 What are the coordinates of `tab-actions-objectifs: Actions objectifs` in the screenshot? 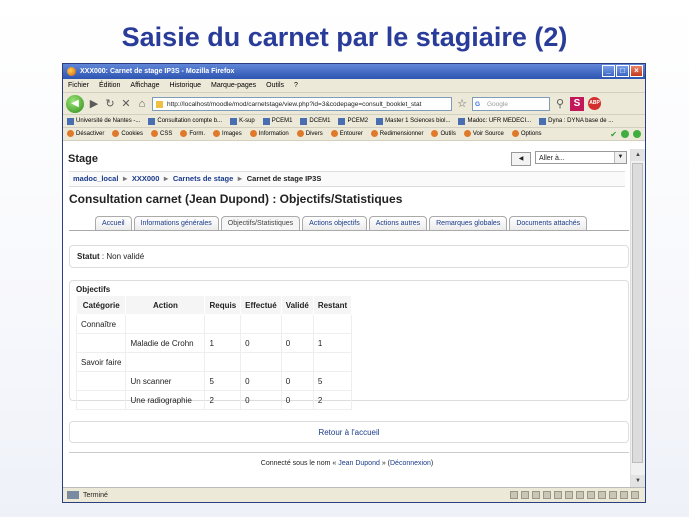 It's located at (334, 223).